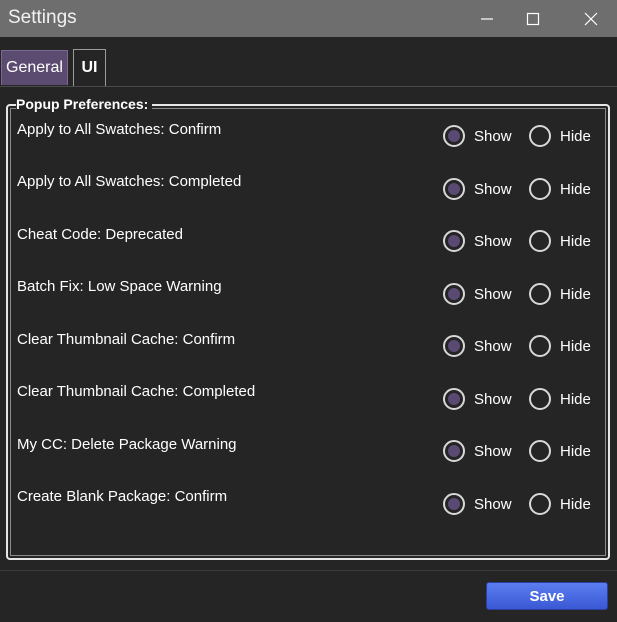  What do you see at coordinates (34, 67) in the screenshot?
I see `tab-general: General` at bounding box center [34, 67].